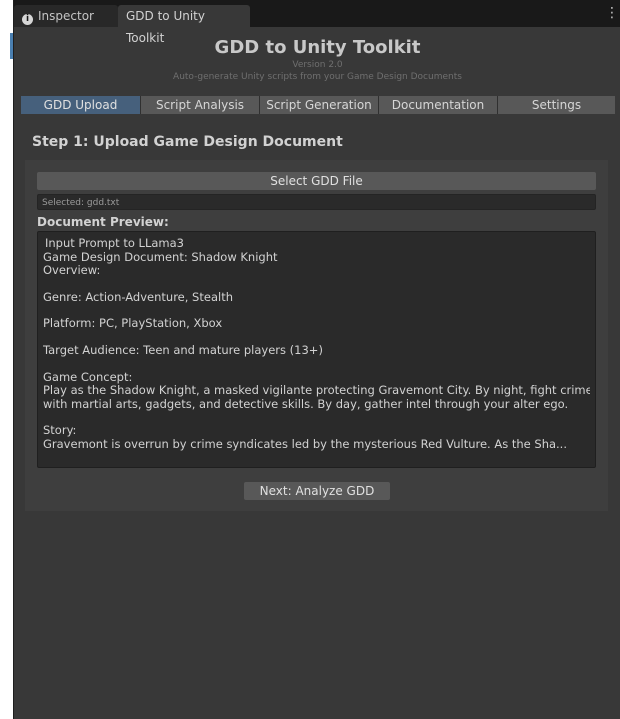 The image size is (620, 719). I want to click on version-label: Version 2.0, so click(317, 65).